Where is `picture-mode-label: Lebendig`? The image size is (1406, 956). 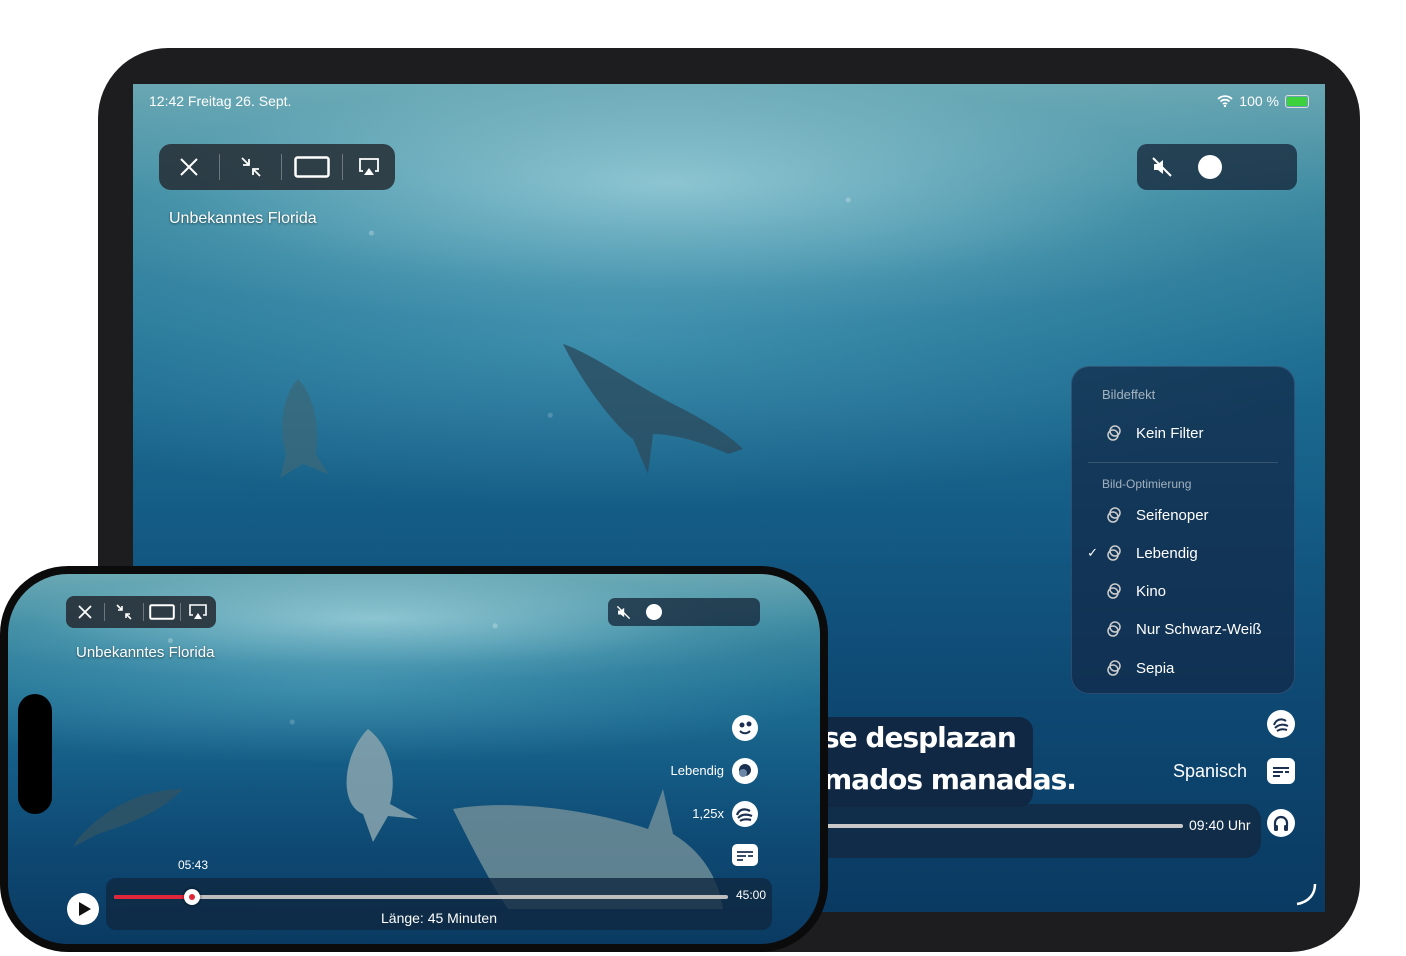 picture-mode-label: Lebendig is located at coordinates (697, 770).